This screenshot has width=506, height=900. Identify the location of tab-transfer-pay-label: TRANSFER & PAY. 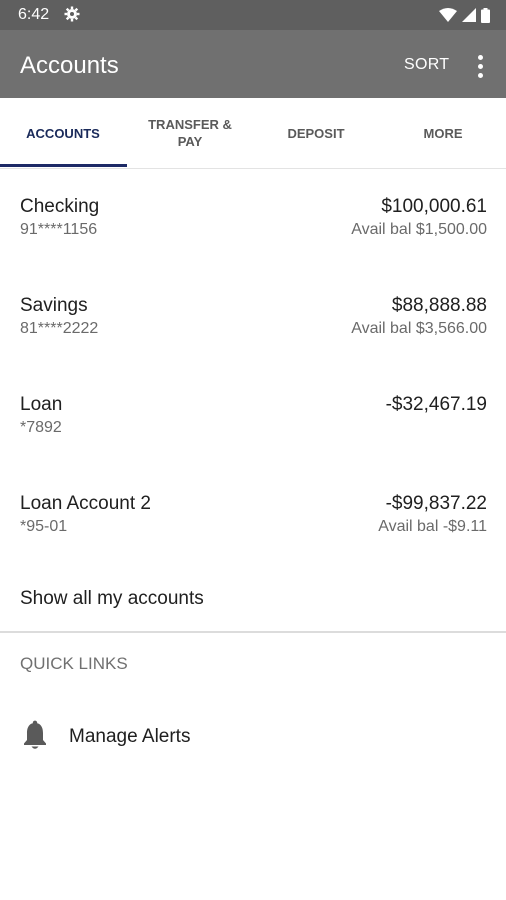
(190, 133).